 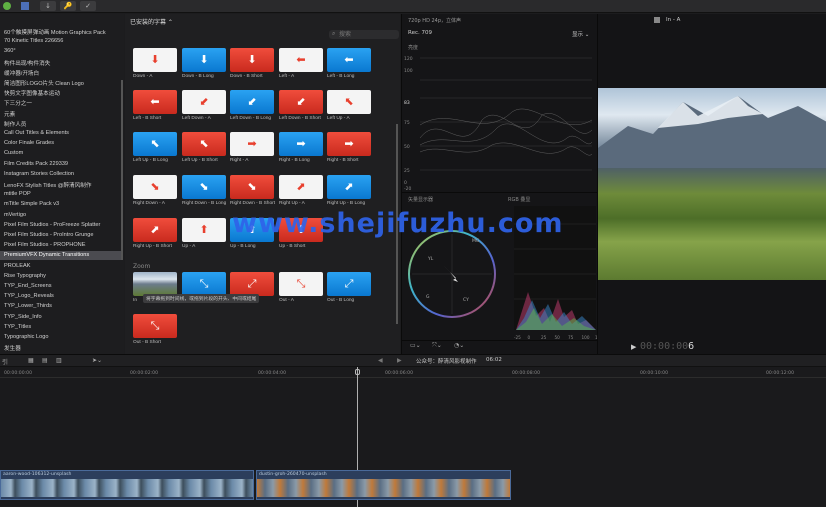 I want to click on sidebar-item: Pixel Film Studios - ProIntro Grunge, so click(x=49, y=235).